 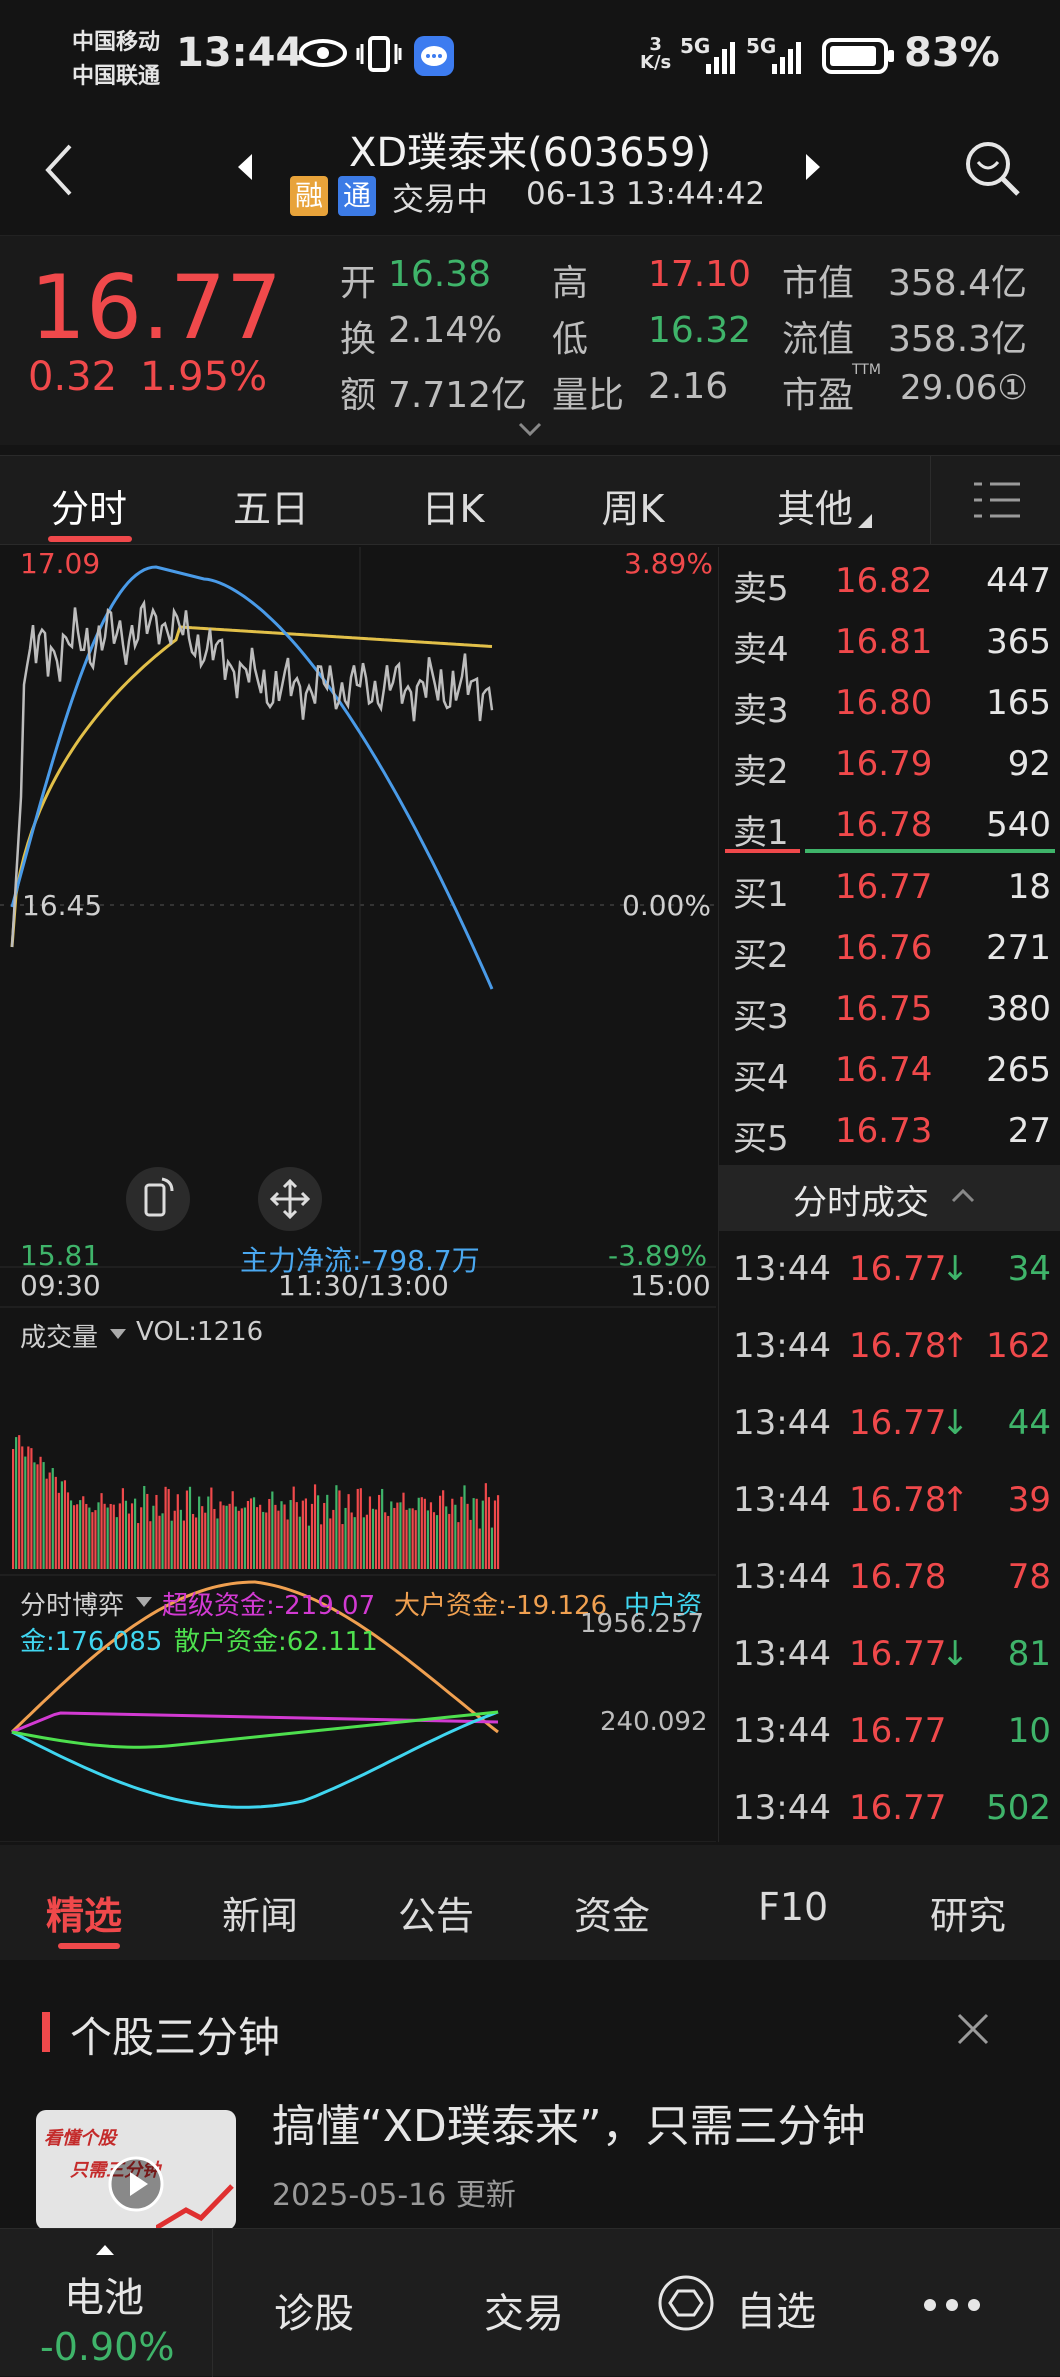 I want to click on mid-fund-line, so click(x=255, y=1759).